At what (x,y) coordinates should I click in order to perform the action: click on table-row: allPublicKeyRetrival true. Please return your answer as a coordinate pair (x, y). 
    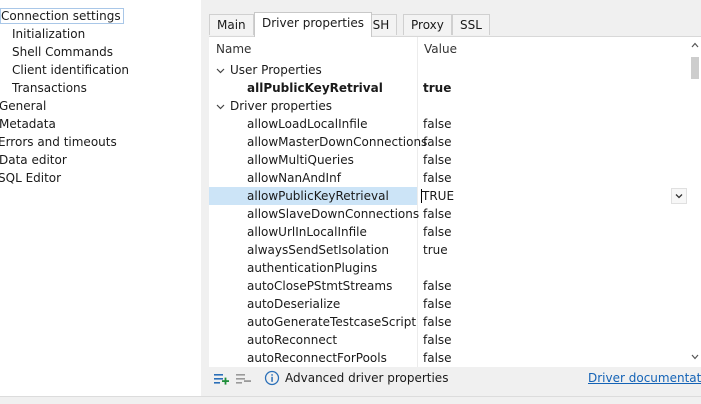
    Looking at the image, I should click on (449, 88).